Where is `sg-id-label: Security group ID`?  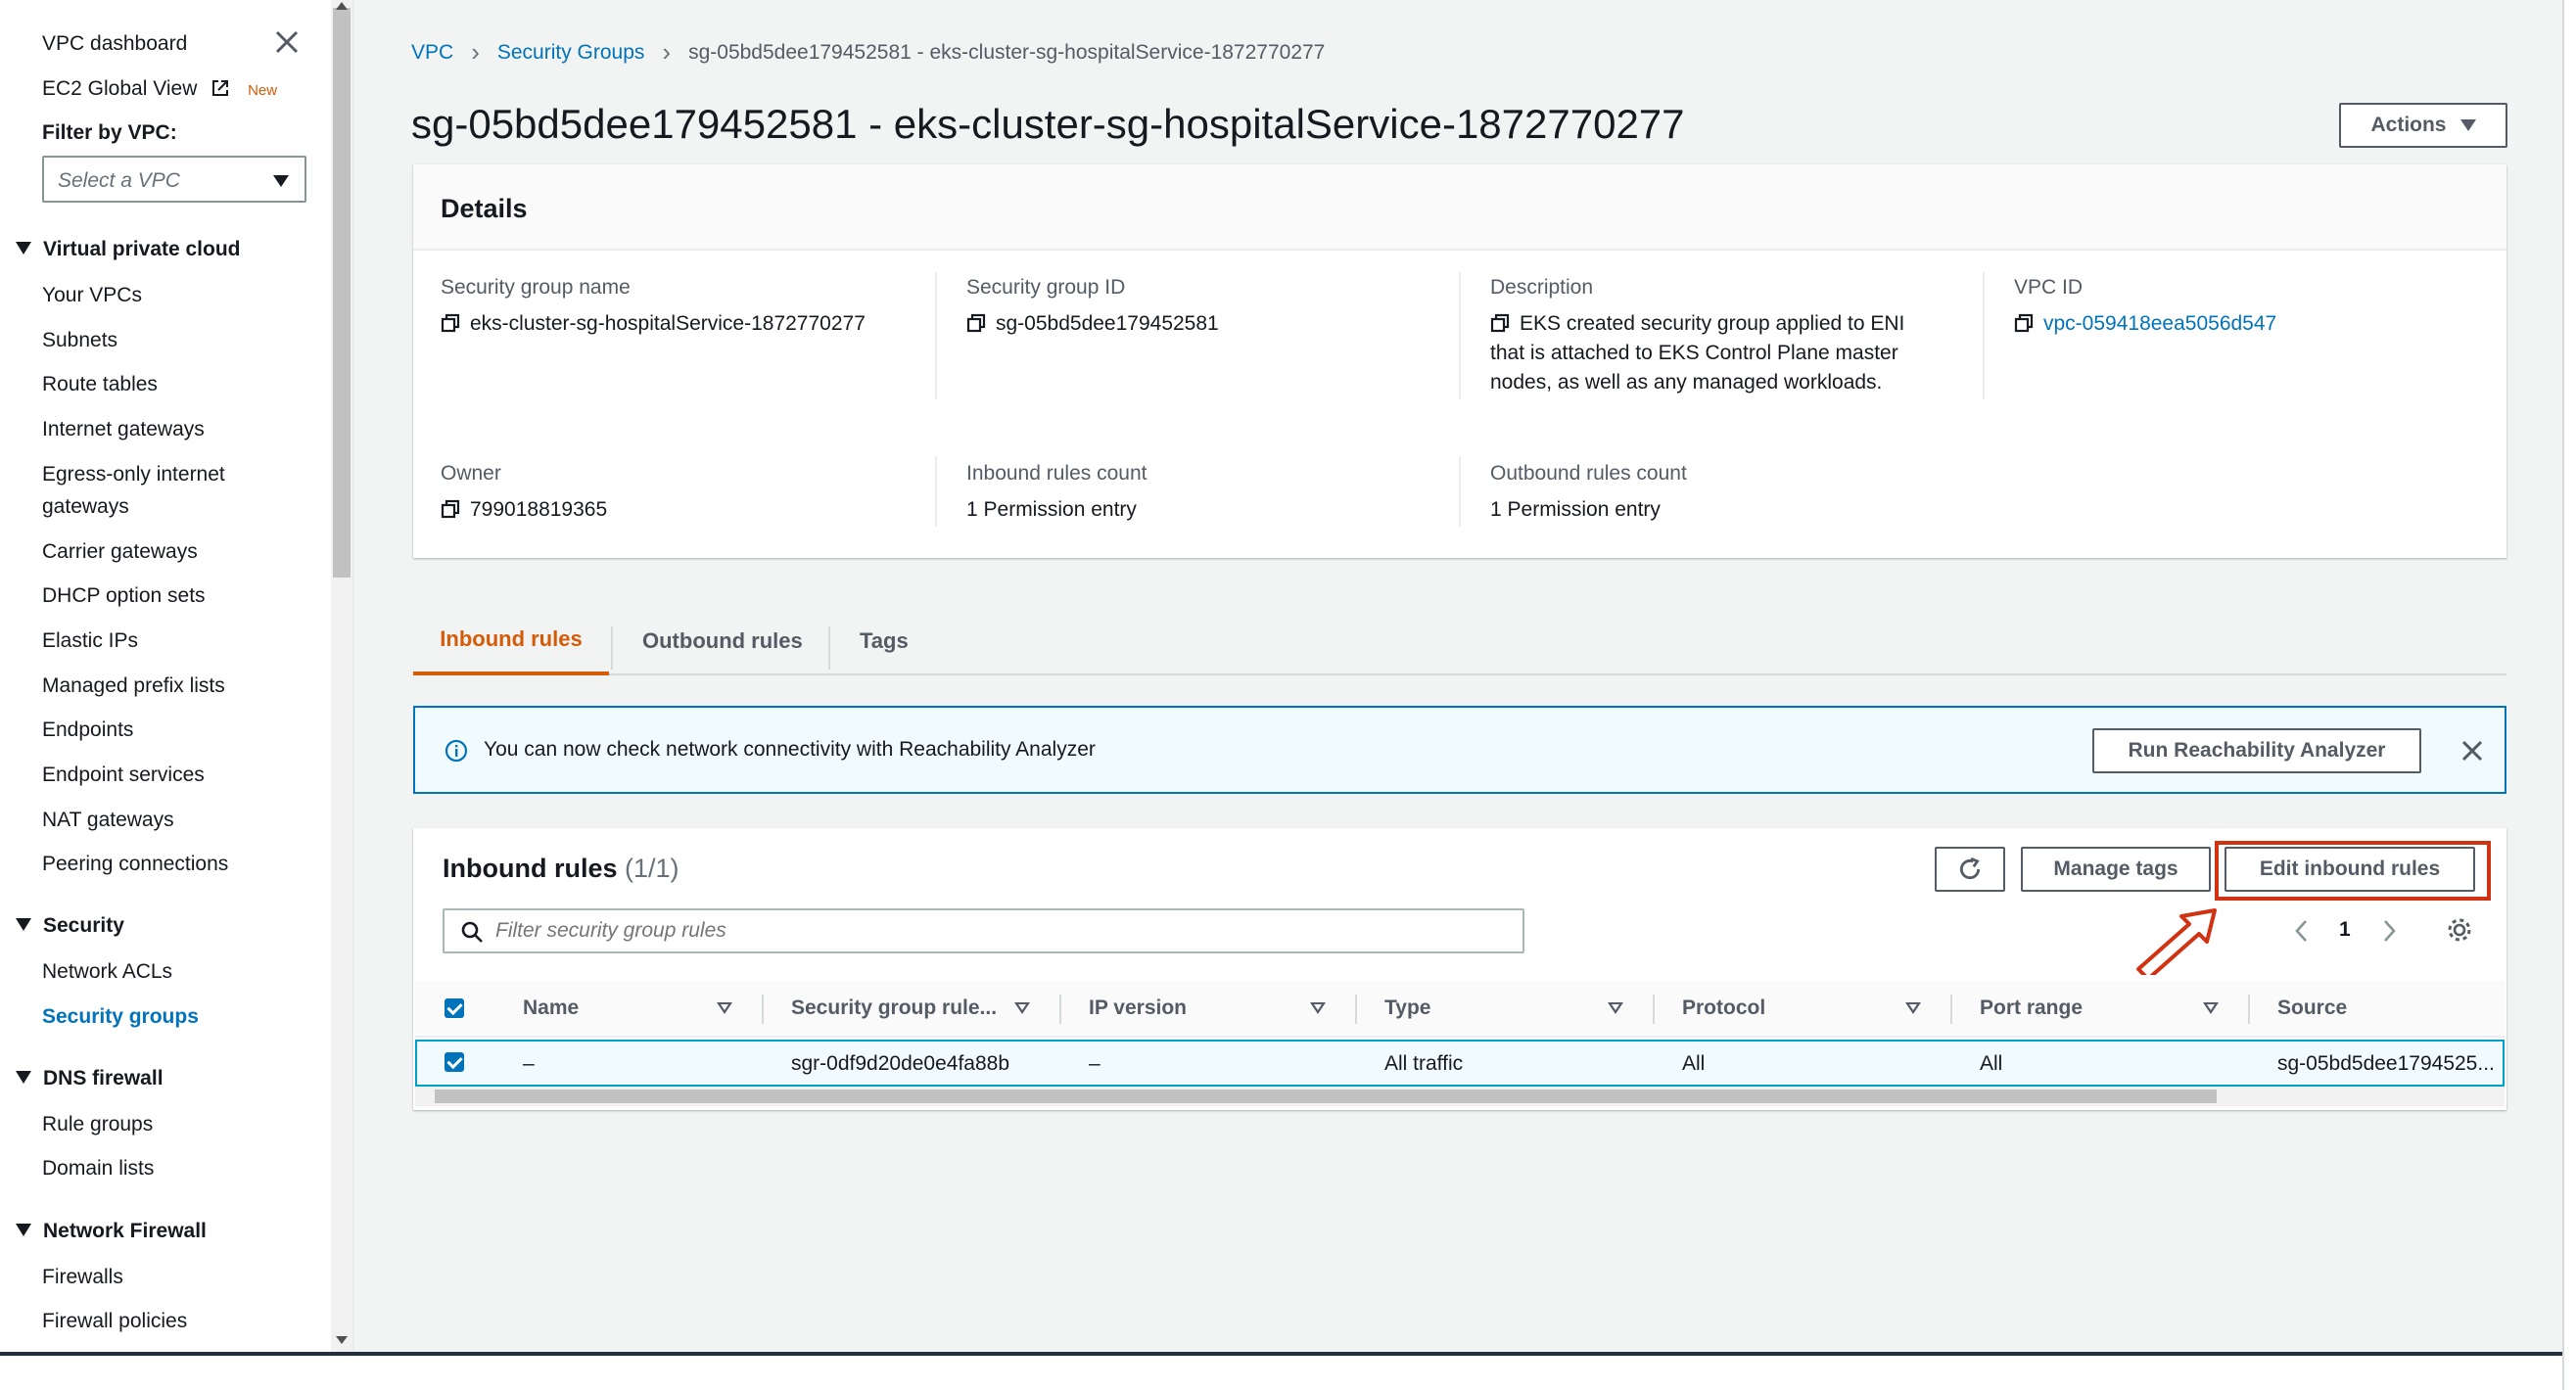
sg-id-label: Security group ID is located at coordinates (1046, 287).